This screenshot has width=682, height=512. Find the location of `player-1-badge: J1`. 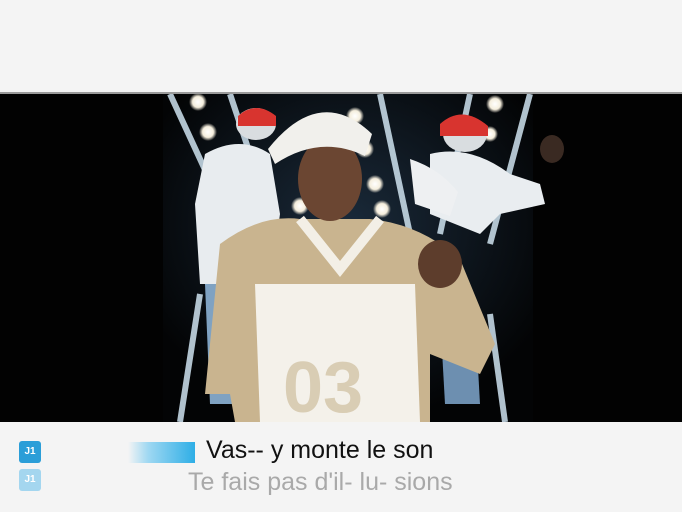

player-1-badge: J1 is located at coordinates (30, 452).